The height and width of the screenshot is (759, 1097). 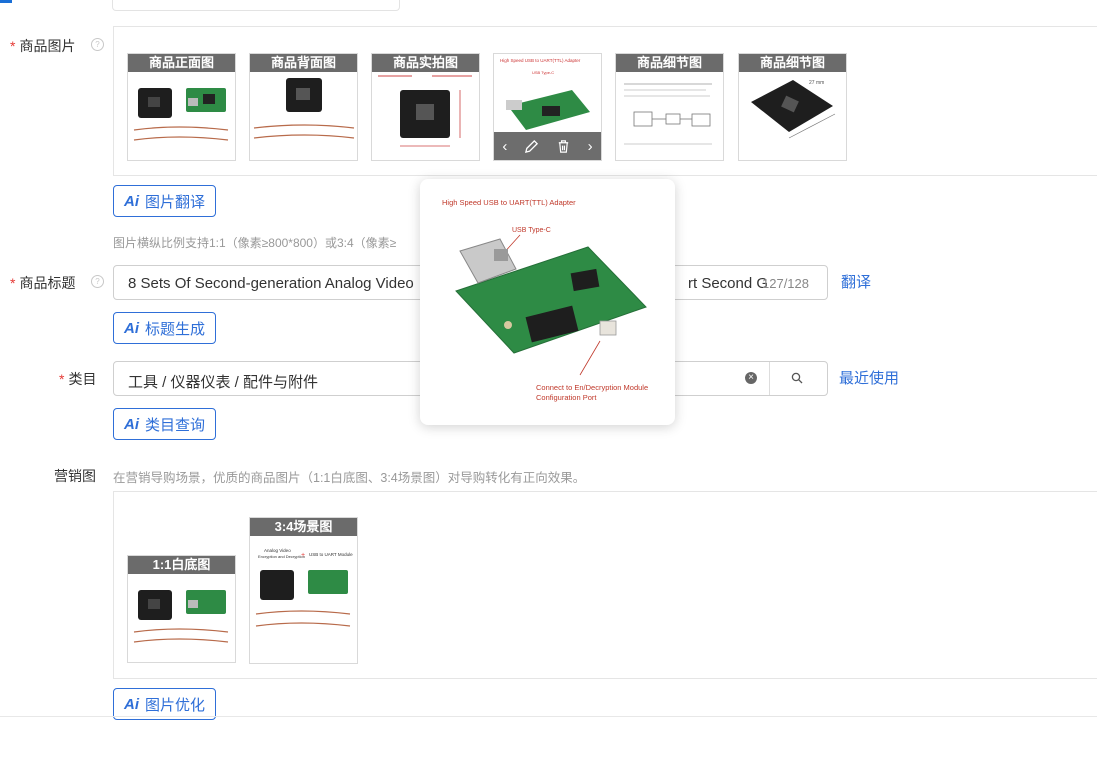 I want to click on char-count: 127/128, so click(x=785, y=283).